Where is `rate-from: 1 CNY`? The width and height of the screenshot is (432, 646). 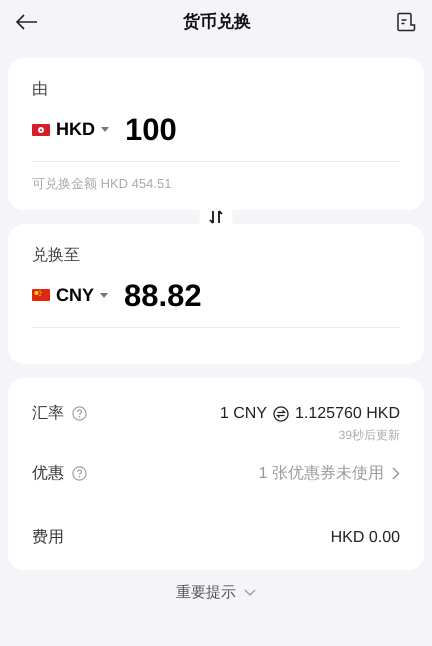
rate-from: 1 CNY is located at coordinates (244, 414).